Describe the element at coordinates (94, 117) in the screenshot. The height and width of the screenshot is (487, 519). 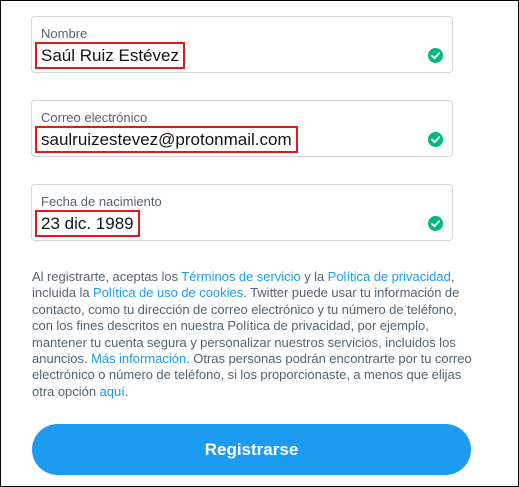
I see `email-label: Correo electrónico` at that location.